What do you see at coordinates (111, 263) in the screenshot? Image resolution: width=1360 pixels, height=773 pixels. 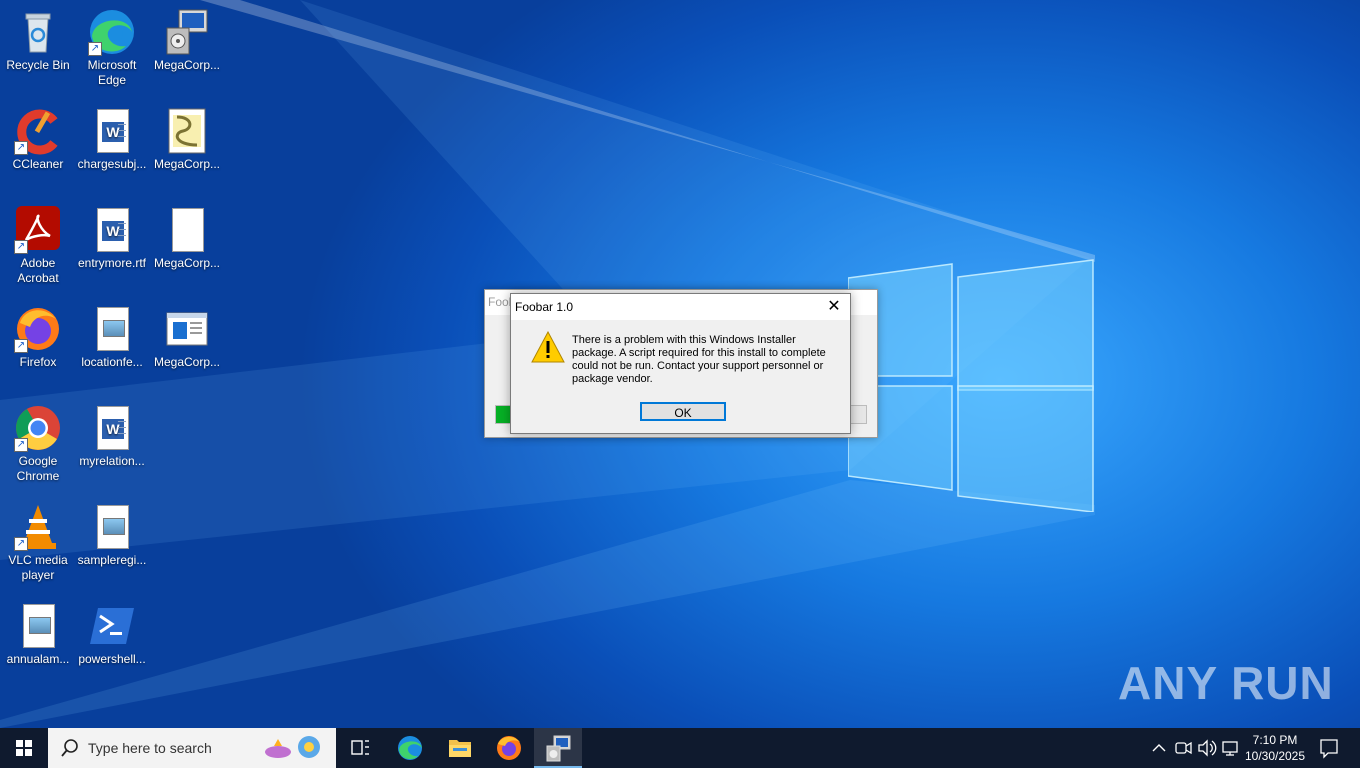 I see `desktop-icon-label: entrymore.rtf` at bounding box center [111, 263].